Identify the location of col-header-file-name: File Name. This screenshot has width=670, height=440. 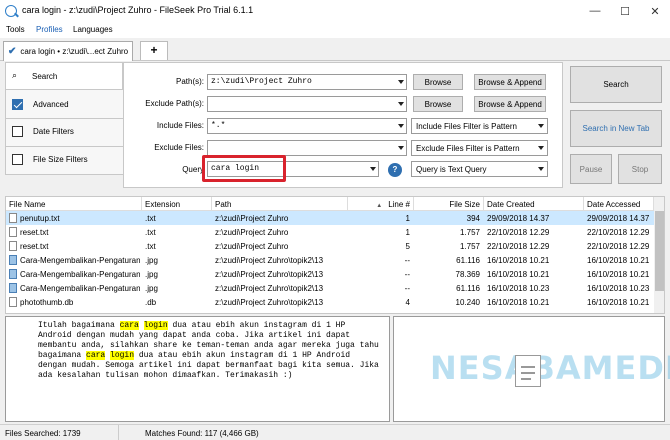
(74, 204).